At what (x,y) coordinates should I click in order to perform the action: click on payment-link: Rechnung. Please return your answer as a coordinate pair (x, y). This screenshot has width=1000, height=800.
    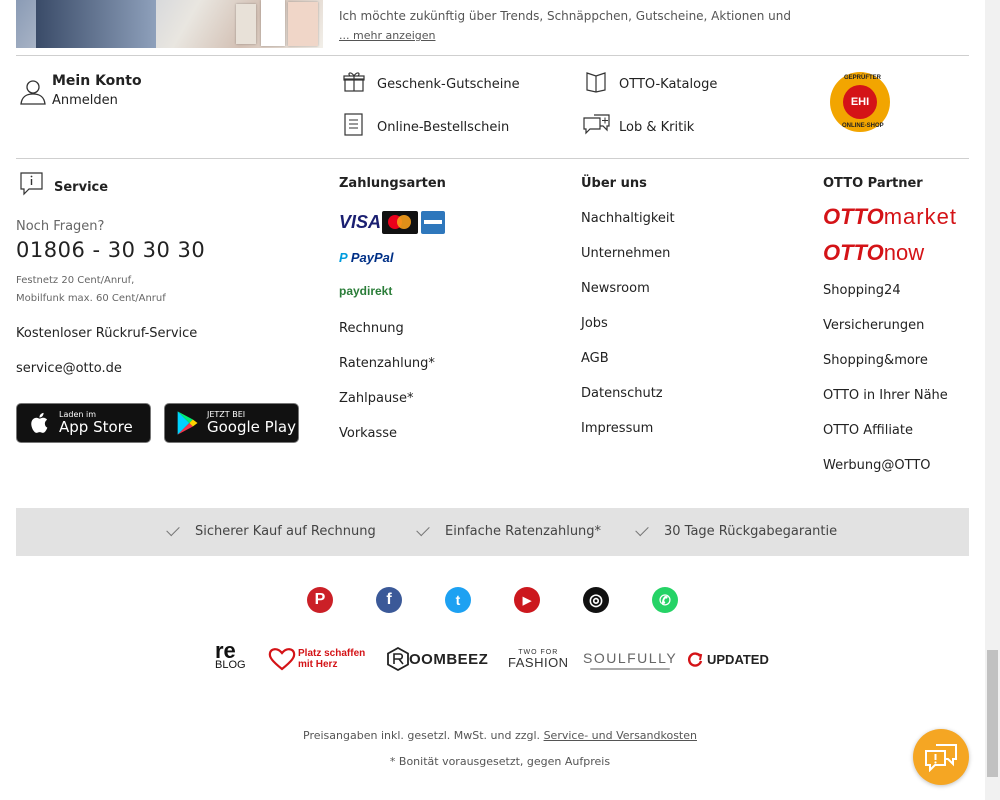
    Looking at the image, I should click on (371, 328).